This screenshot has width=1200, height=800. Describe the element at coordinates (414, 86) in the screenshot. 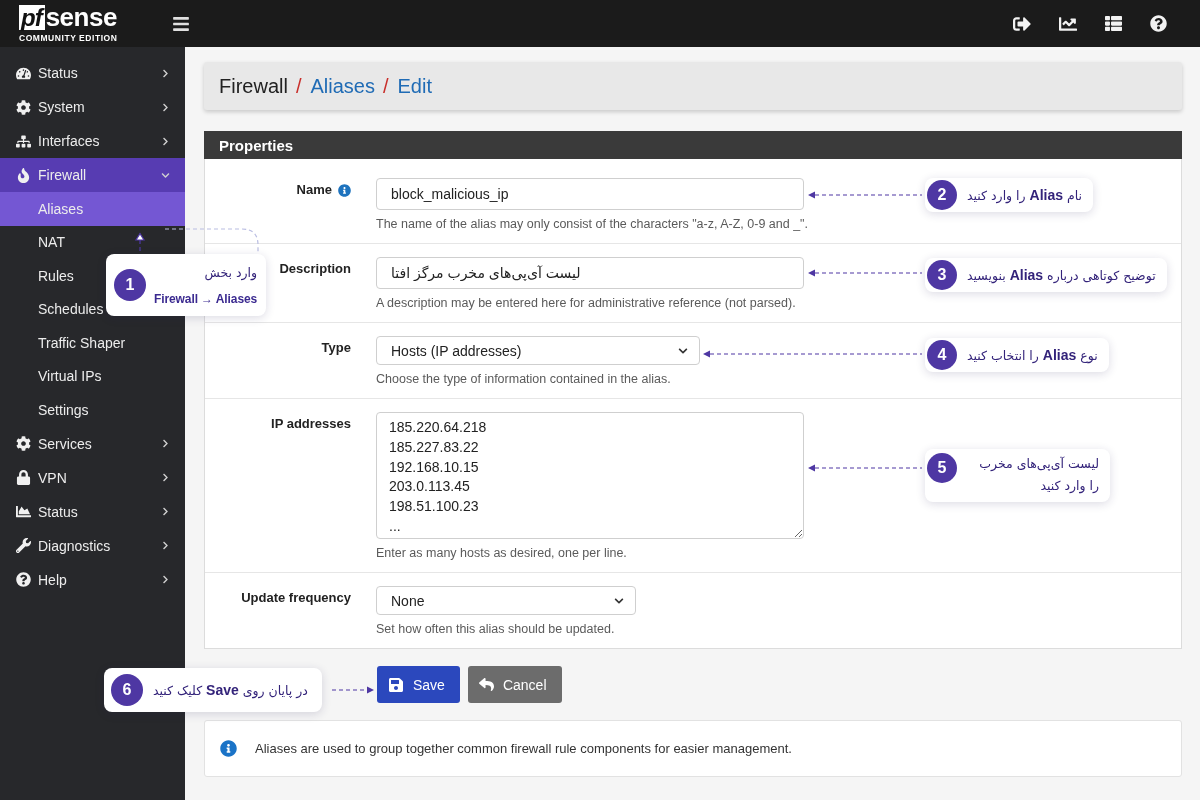

I see `breadcrumb-link: Edit` at that location.